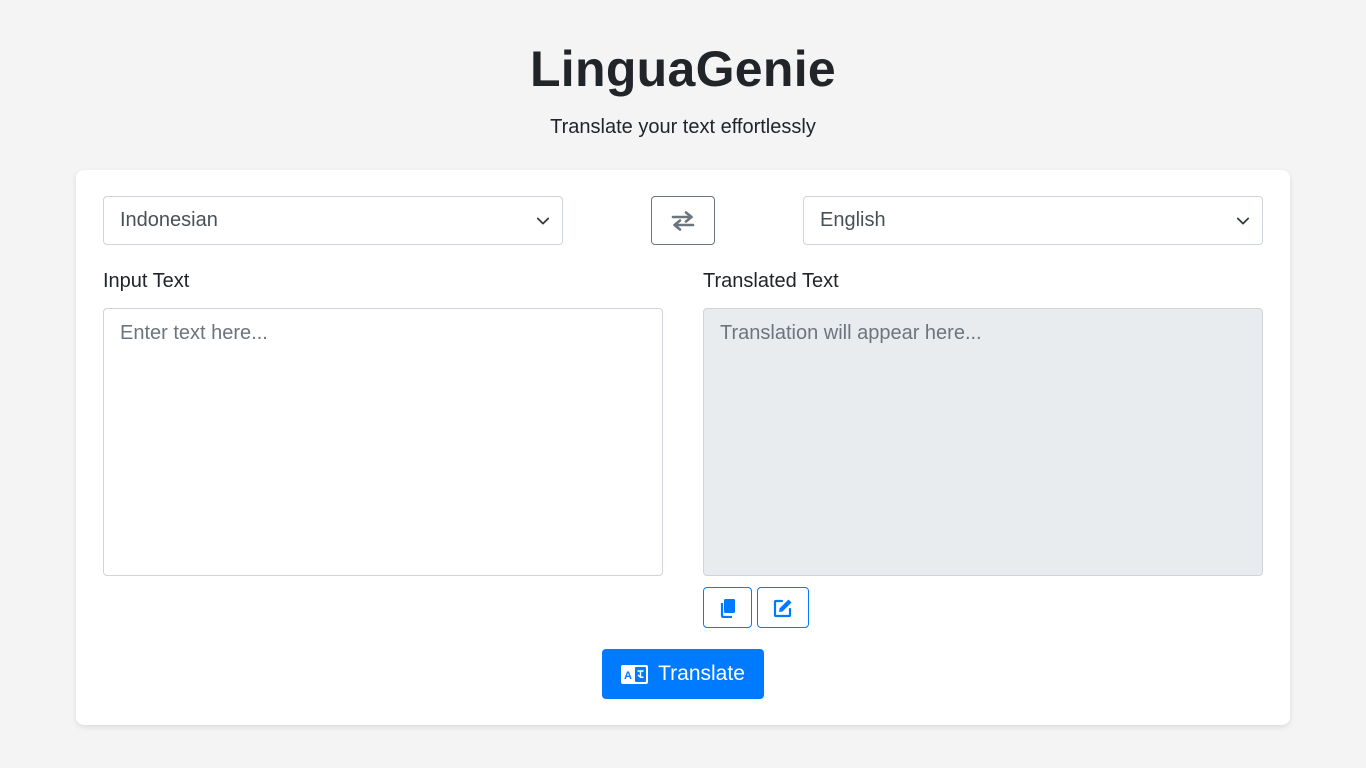 This screenshot has height=768, width=1366. I want to click on target-language-value: English, so click(853, 220).